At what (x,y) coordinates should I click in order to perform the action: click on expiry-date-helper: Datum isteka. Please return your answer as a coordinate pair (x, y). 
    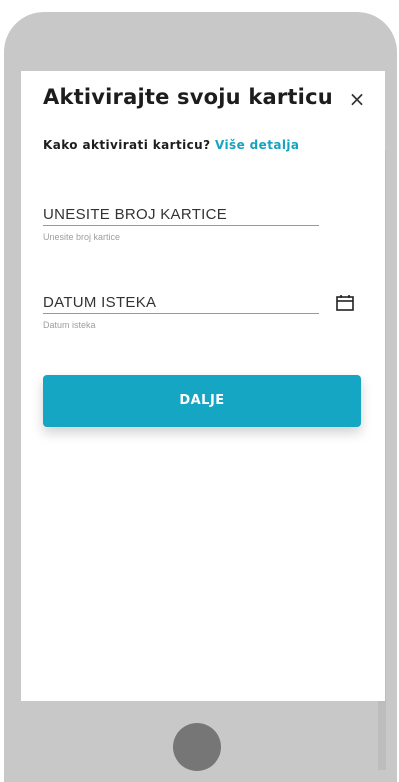
    Looking at the image, I should click on (69, 325).